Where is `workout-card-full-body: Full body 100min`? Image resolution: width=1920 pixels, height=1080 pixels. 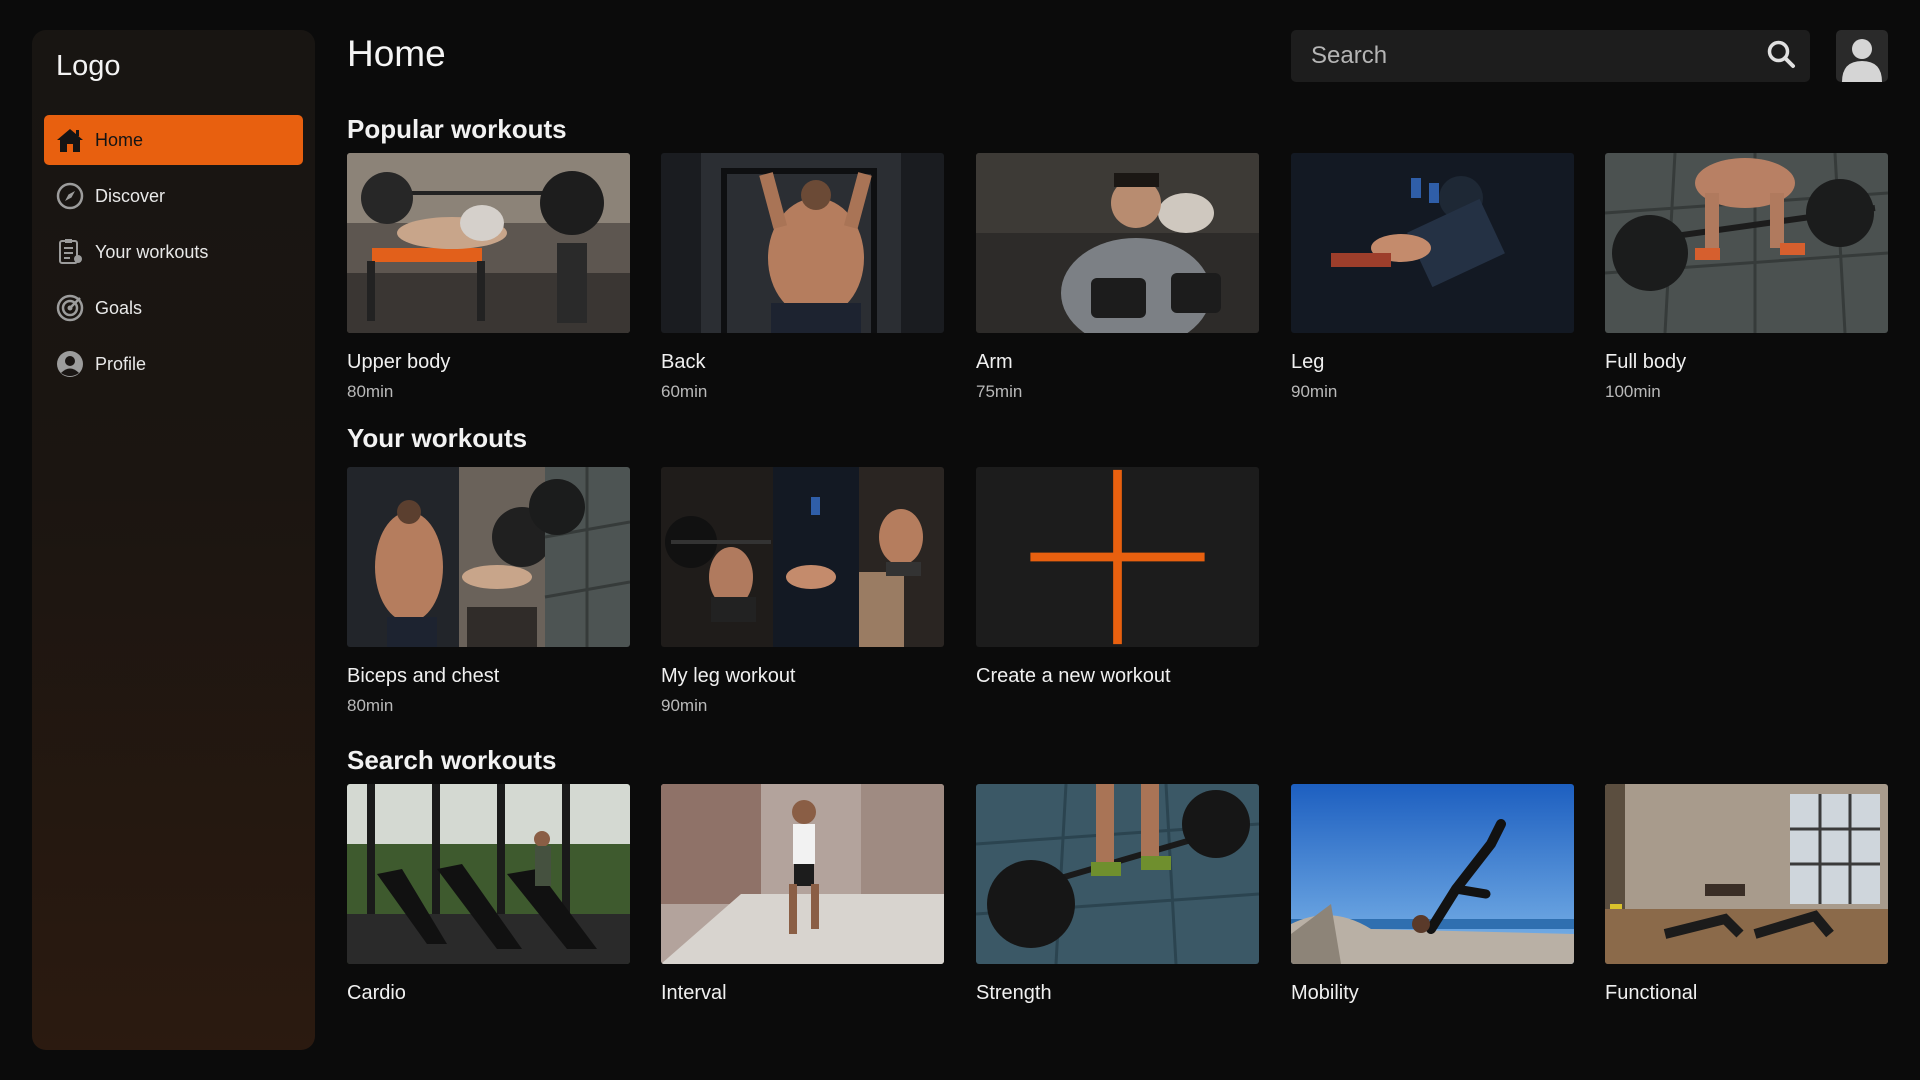
workout-card-full-body: Full body 100min is located at coordinates (1746, 277).